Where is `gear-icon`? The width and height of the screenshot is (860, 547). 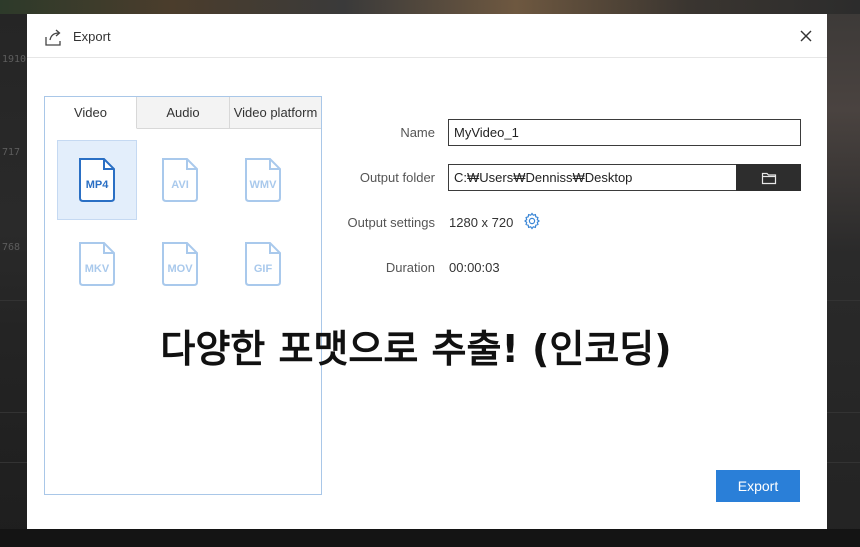 gear-icon is located at coordinates (532, 221).